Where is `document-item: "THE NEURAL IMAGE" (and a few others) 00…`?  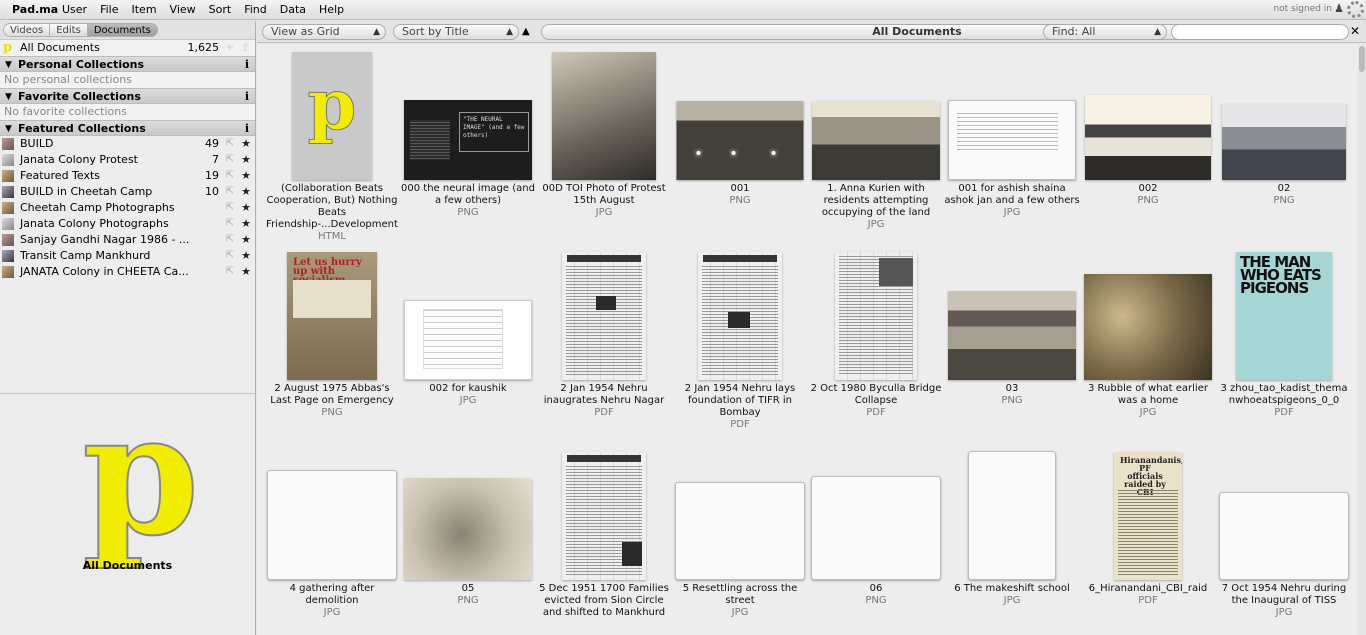
document-item: "THE NEURAL IMAGE" (and a few others) 00… is located at coordinates (468, 144).